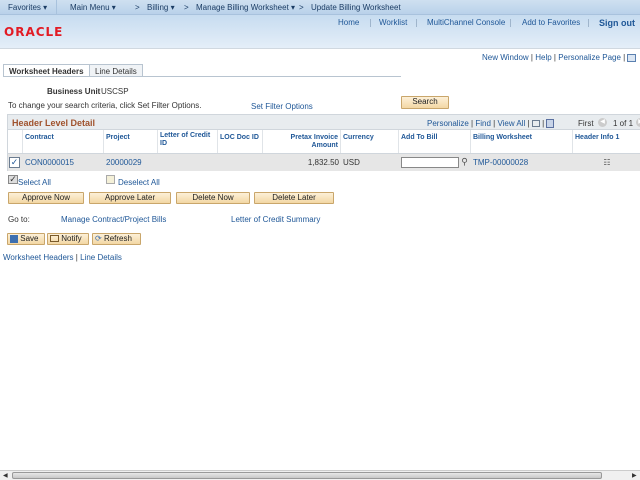 Image resolution: width=640 pixels, height=480 pixels. What do you see at coordinates (606, 162) in the screenshot?
I see `hierarchy-icon: ☷` at bounding box center [606, 162].